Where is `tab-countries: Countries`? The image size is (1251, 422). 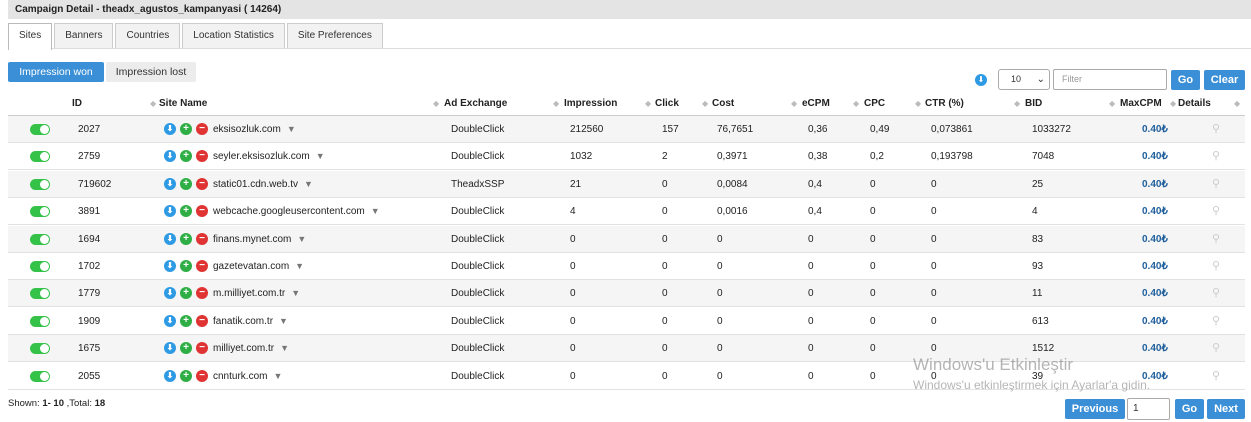 tab-countries: Countries is located at coordinates (148, 35).